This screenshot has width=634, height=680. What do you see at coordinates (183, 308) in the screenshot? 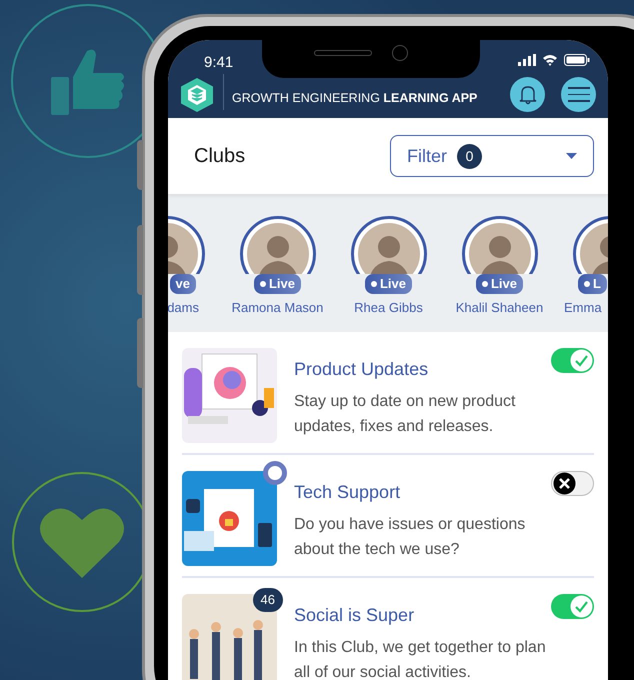
I see `member-name: dams` at bounding box center [183, 308].